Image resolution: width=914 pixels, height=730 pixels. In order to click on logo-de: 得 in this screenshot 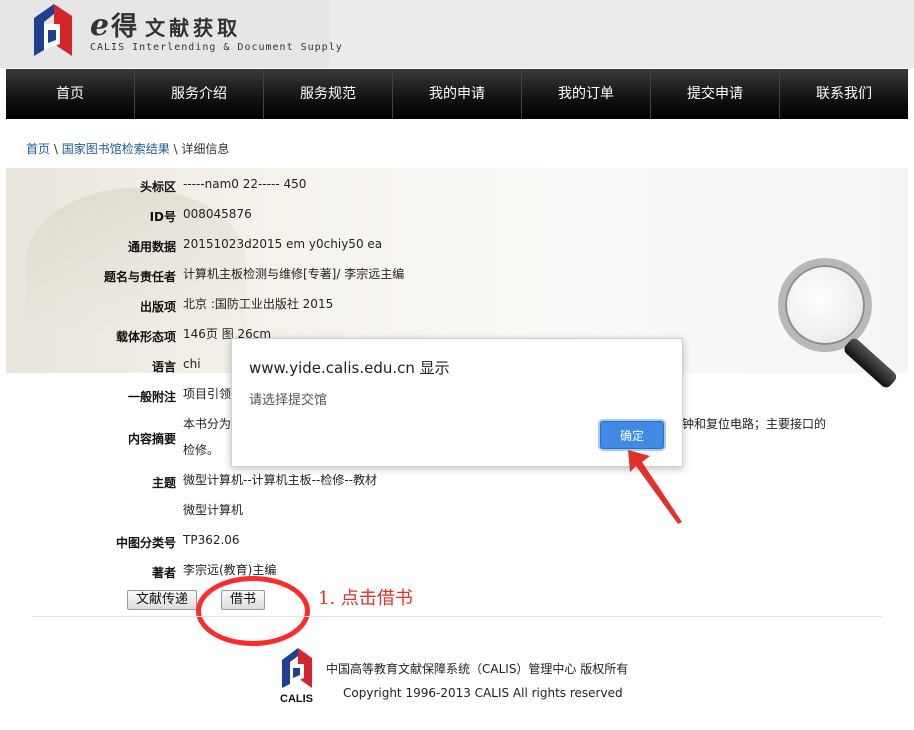, I will do `click(125, 27)`.